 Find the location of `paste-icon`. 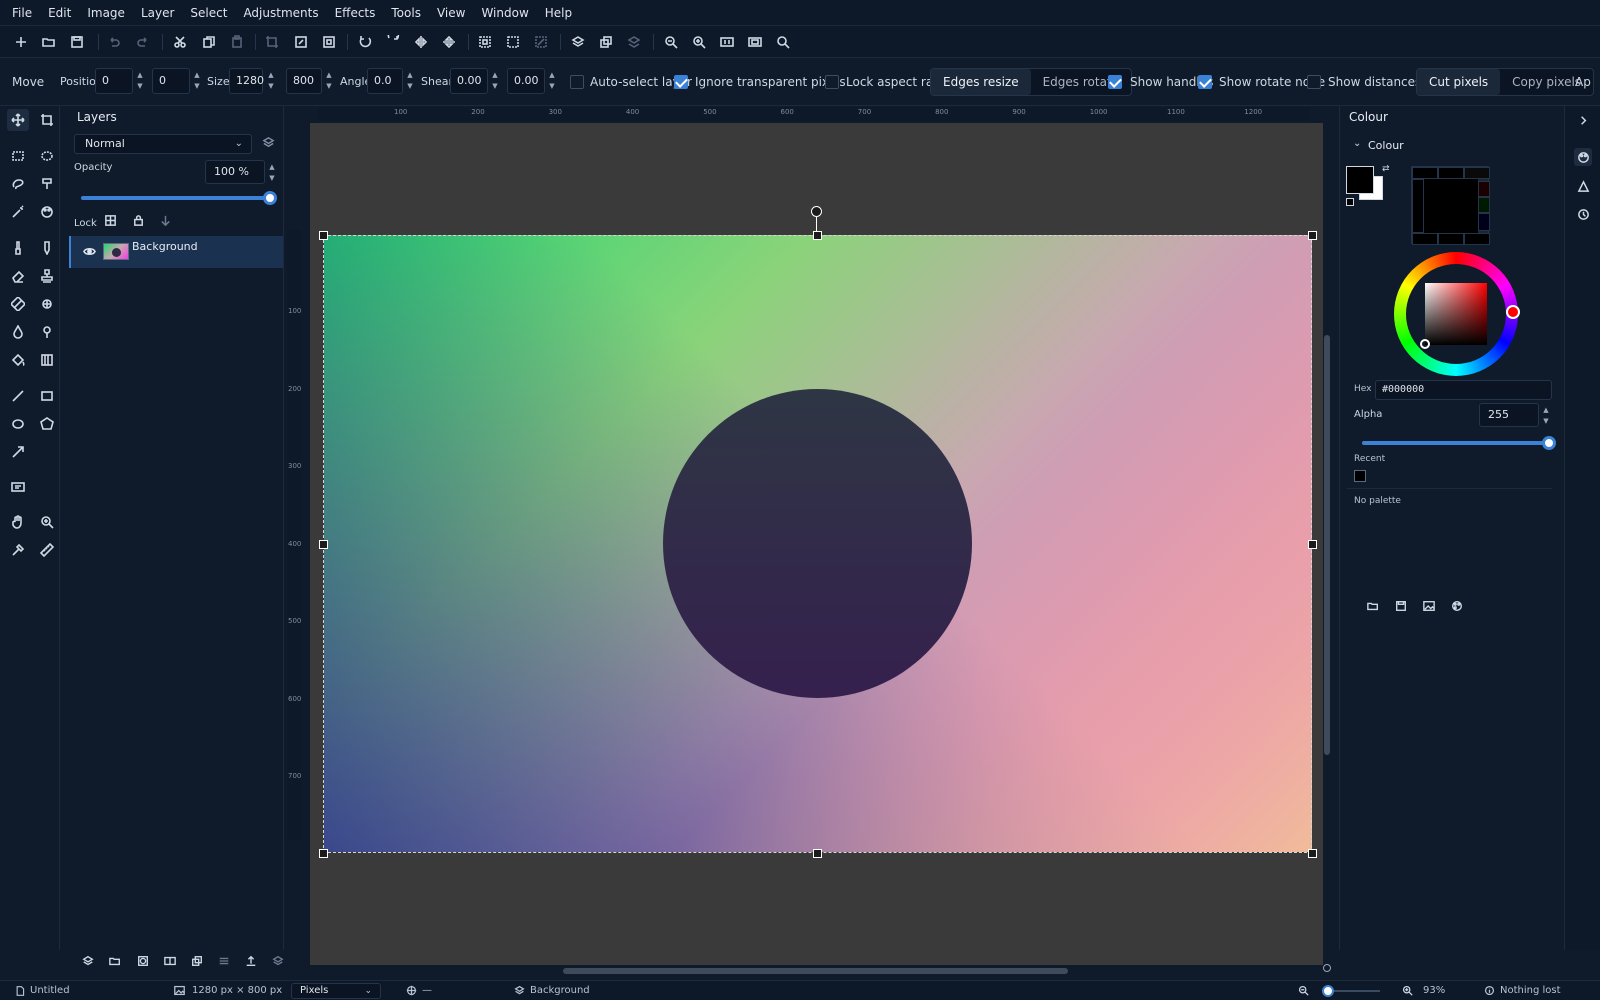

paste-icon is located at coordinates (237, 42).